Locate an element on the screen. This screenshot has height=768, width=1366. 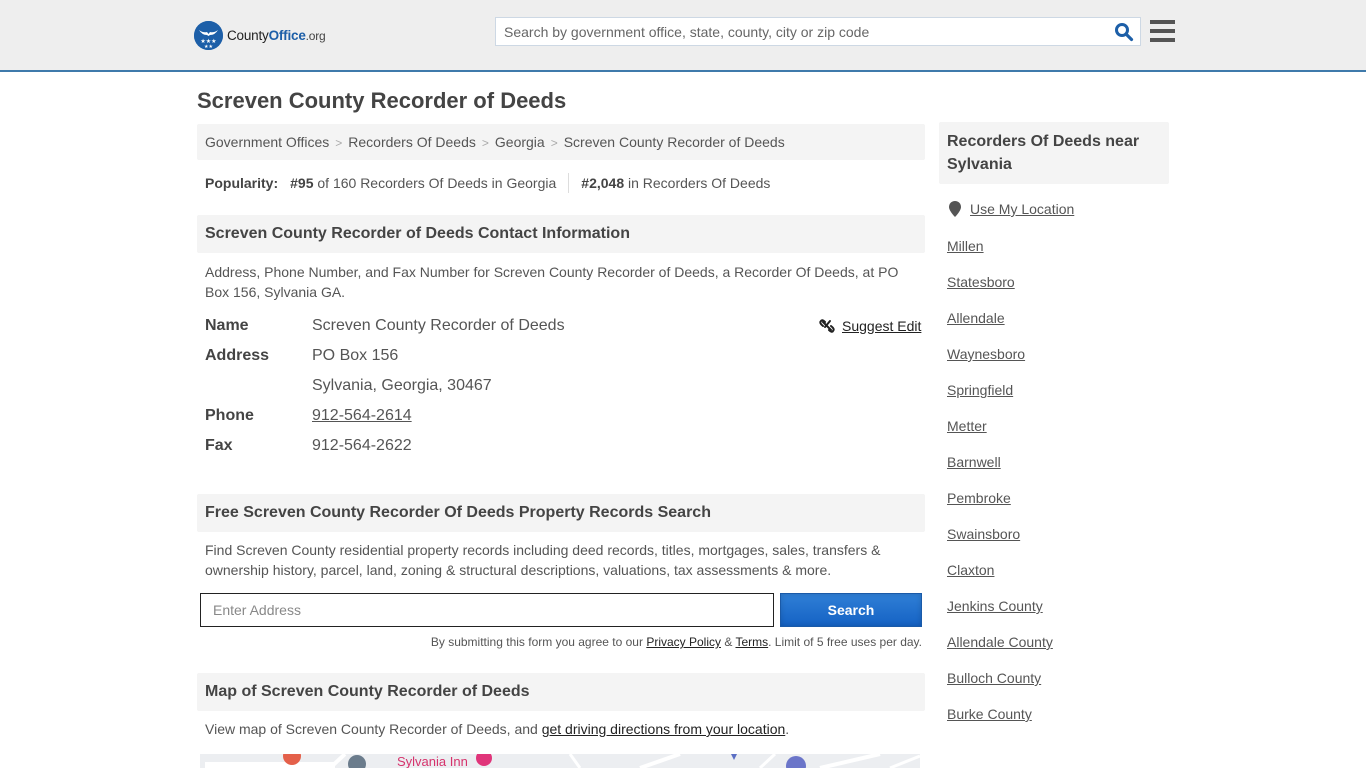
nearby-link-barnwell: Barnwell is located at coordinates (1000, 470).